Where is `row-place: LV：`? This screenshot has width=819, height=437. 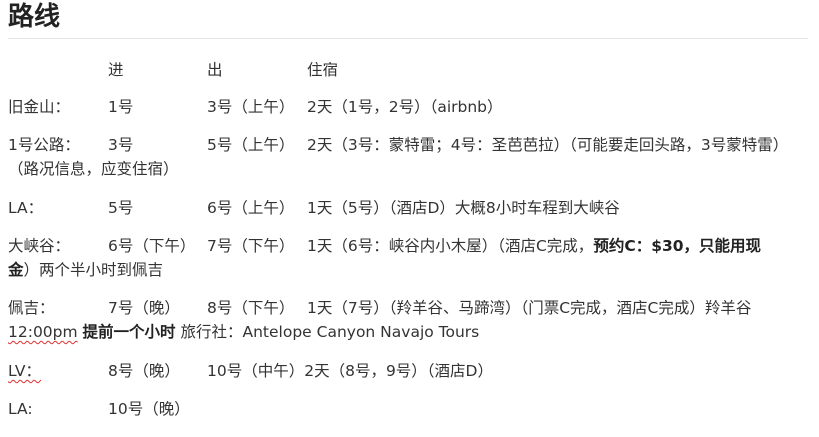 row-place: LV： is located at coordinates (25, 371).